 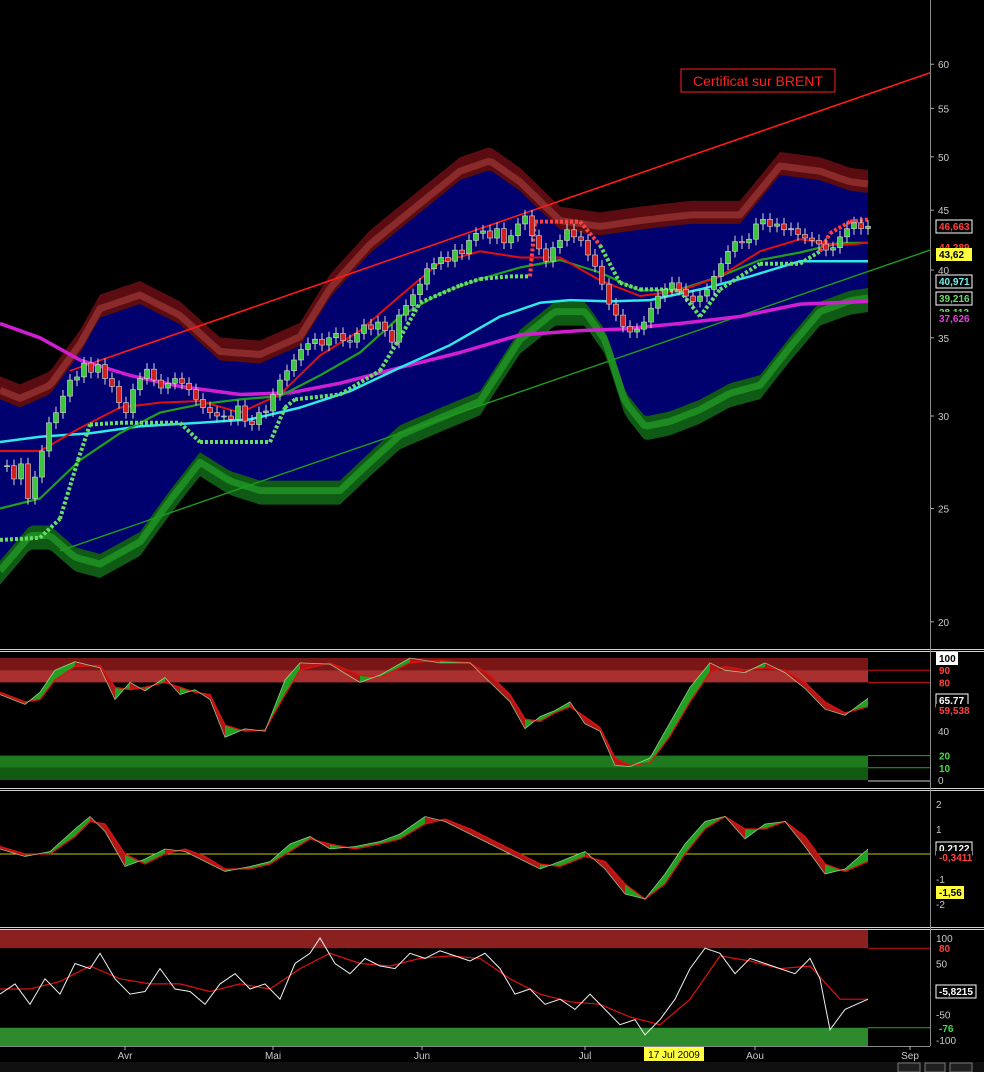 I want to click on y-tick-label: 60, so click(x=944, y=65).